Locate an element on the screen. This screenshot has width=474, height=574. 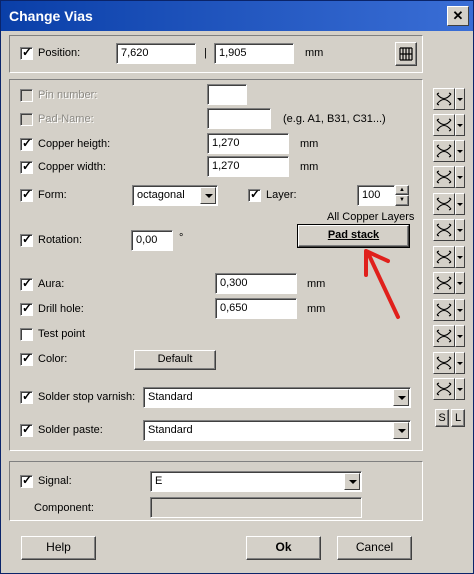
form-select: octagonal is located at coordinates (175, 195).